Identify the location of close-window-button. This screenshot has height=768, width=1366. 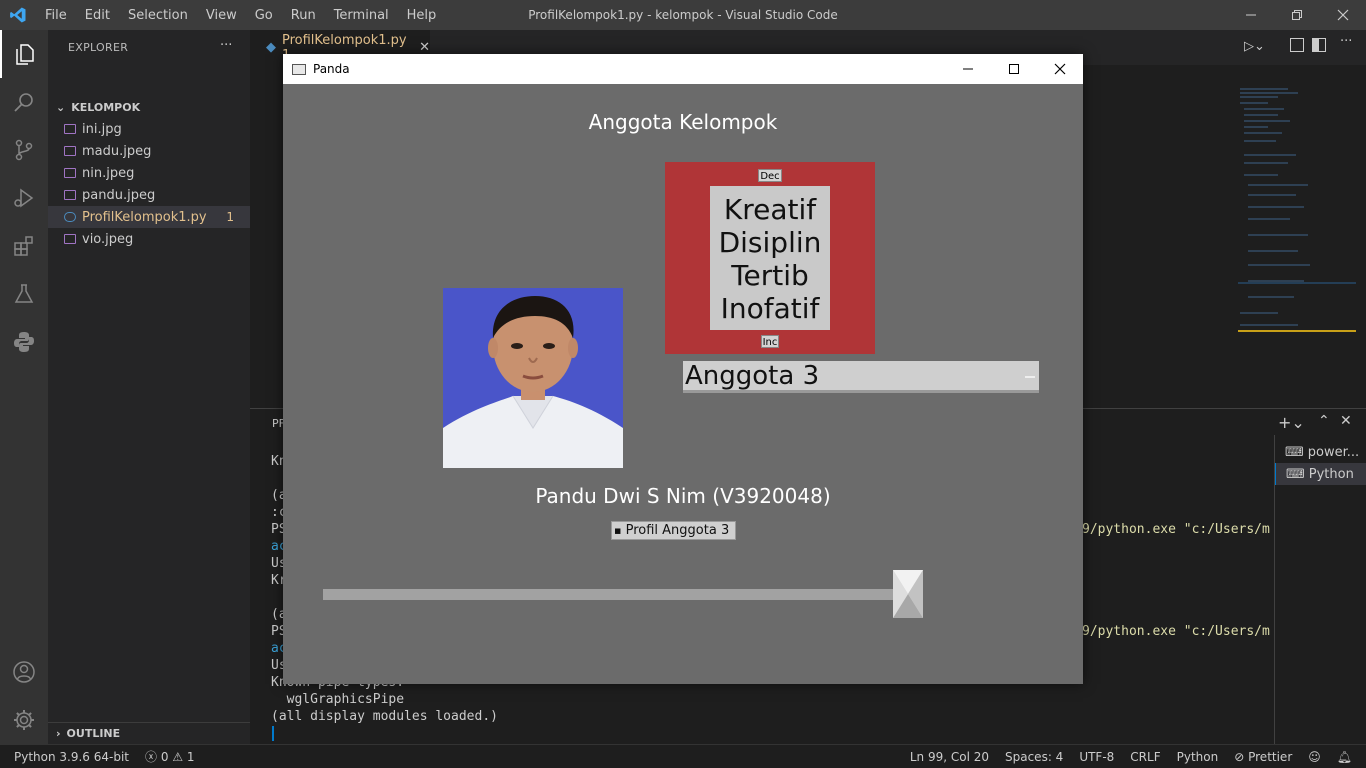
(1343, 15).